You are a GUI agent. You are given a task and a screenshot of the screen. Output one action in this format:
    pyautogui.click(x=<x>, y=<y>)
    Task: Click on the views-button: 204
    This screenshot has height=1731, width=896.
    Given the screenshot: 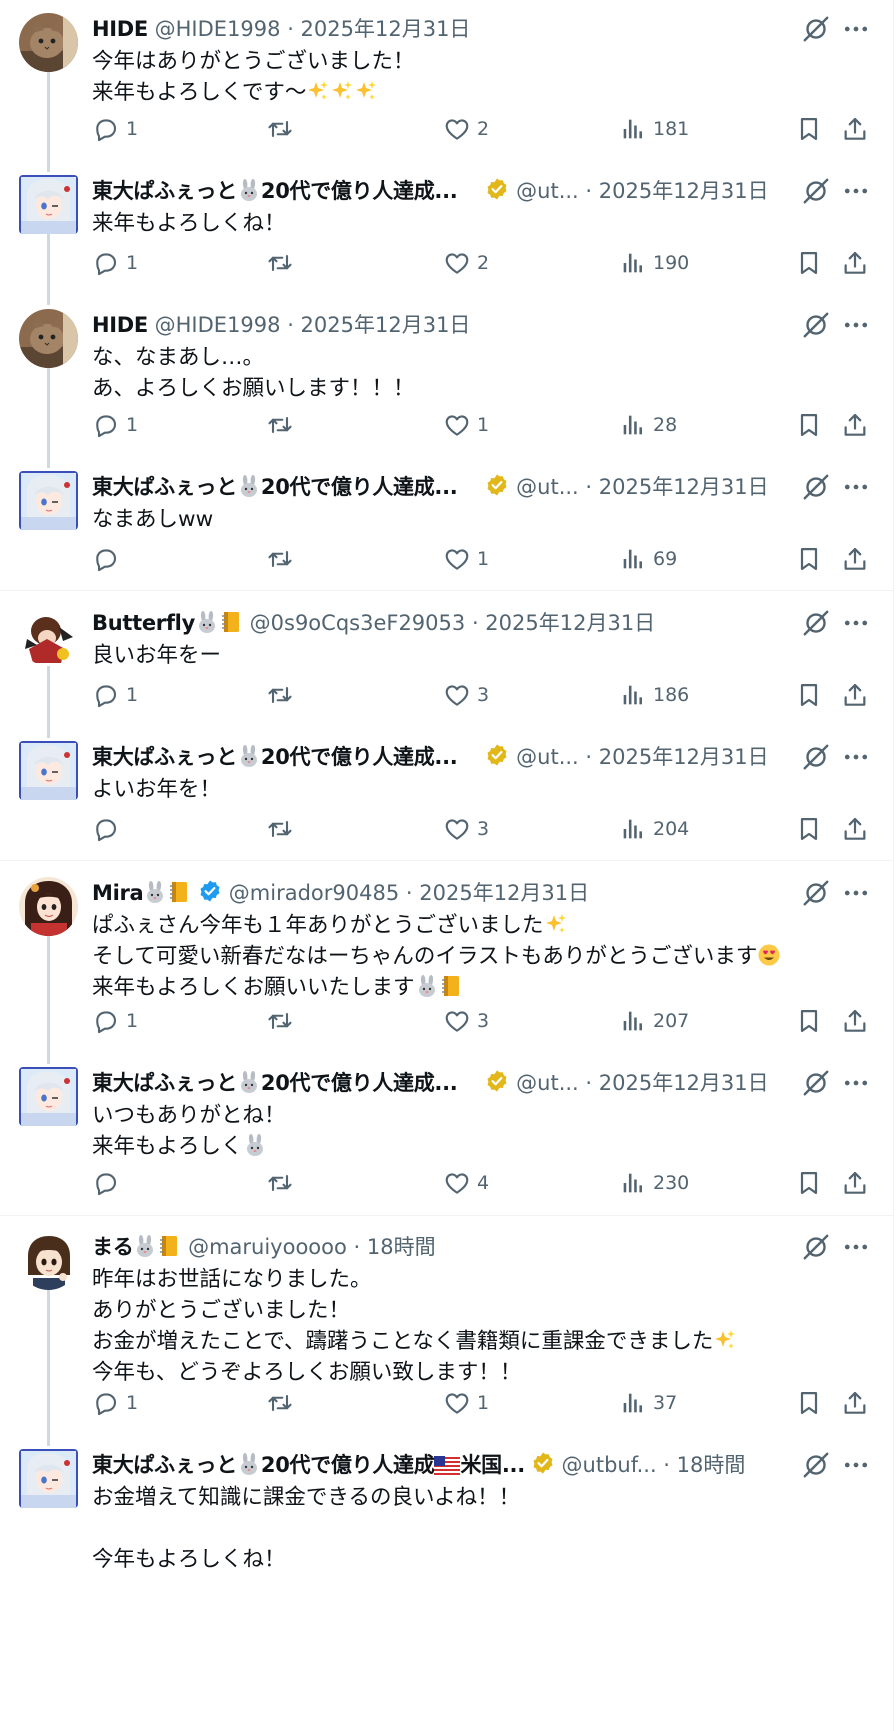 What is the action you would take?
    pyautogui.click(x=654, y=829)
    